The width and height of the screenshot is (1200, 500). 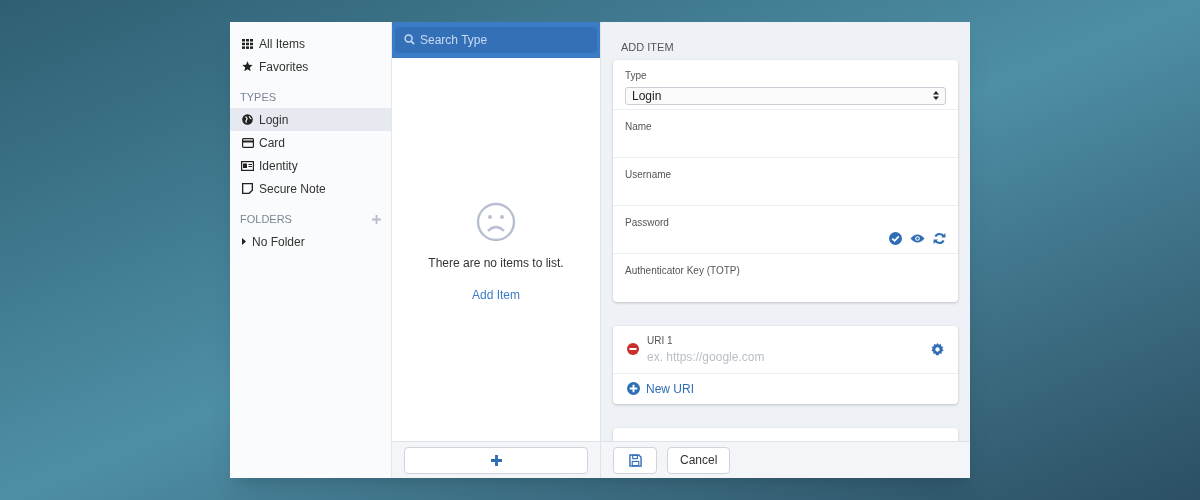 I want to click on note-icon, so click(x=247, y=188).